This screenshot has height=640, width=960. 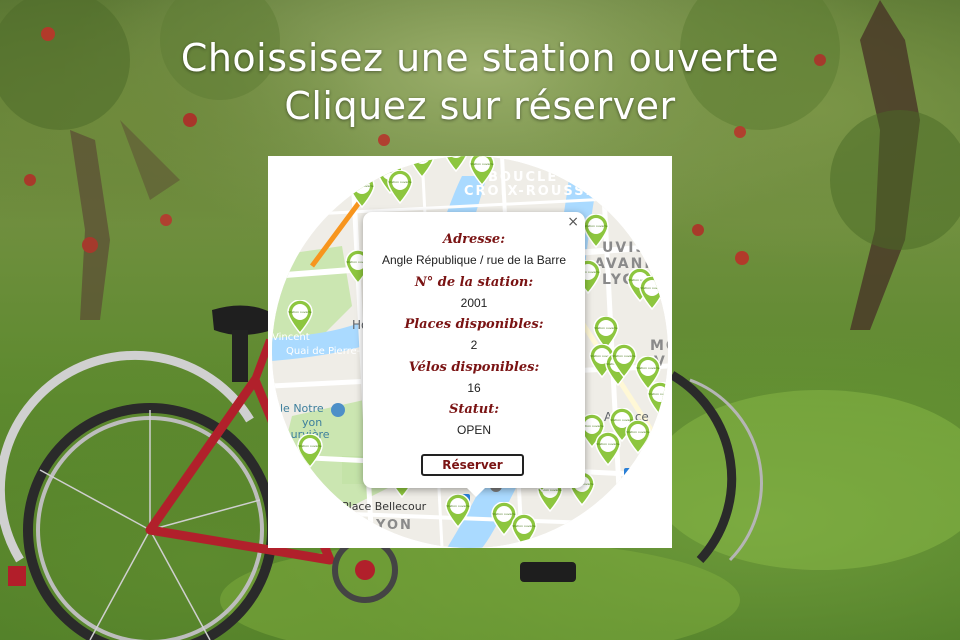 I want to click on bikes-value: 16, so click(x=474, y=388).